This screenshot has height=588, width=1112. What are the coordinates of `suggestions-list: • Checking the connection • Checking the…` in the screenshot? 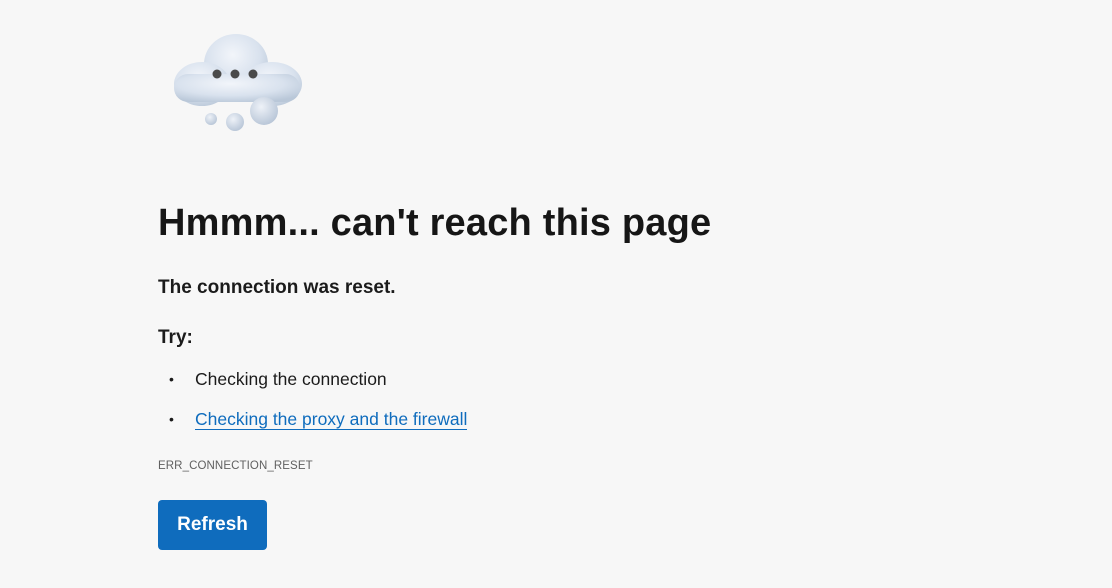 It's located at (508, 399).